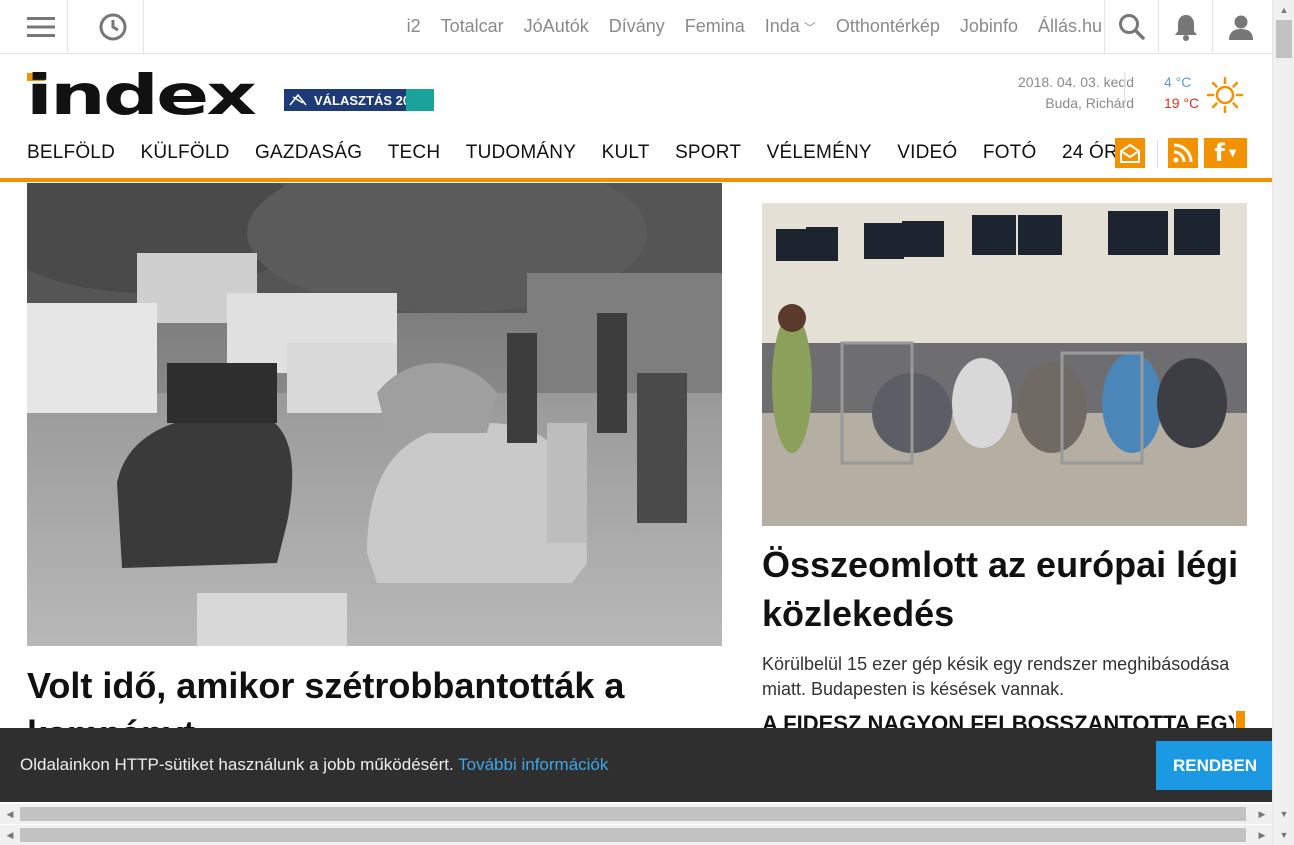 Image resolution: width=1294 pixels, height=845 pixels. Describe the element at coordinates (1130, 153) in the screenshot. I see `newsletter-mail-icon` at that location.